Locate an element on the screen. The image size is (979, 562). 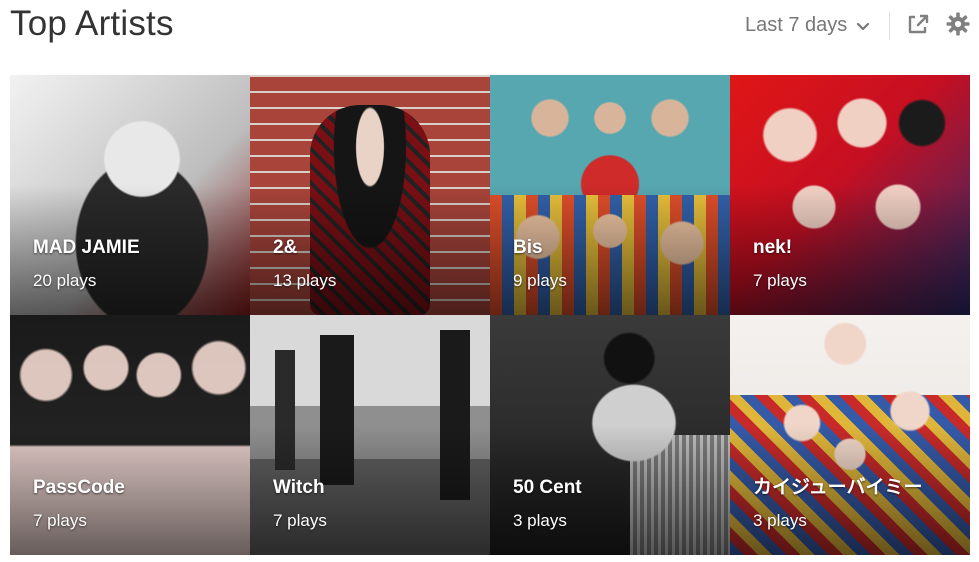
artist-tile-2and: 2& 13 plays is located at coordinates (370, 195).